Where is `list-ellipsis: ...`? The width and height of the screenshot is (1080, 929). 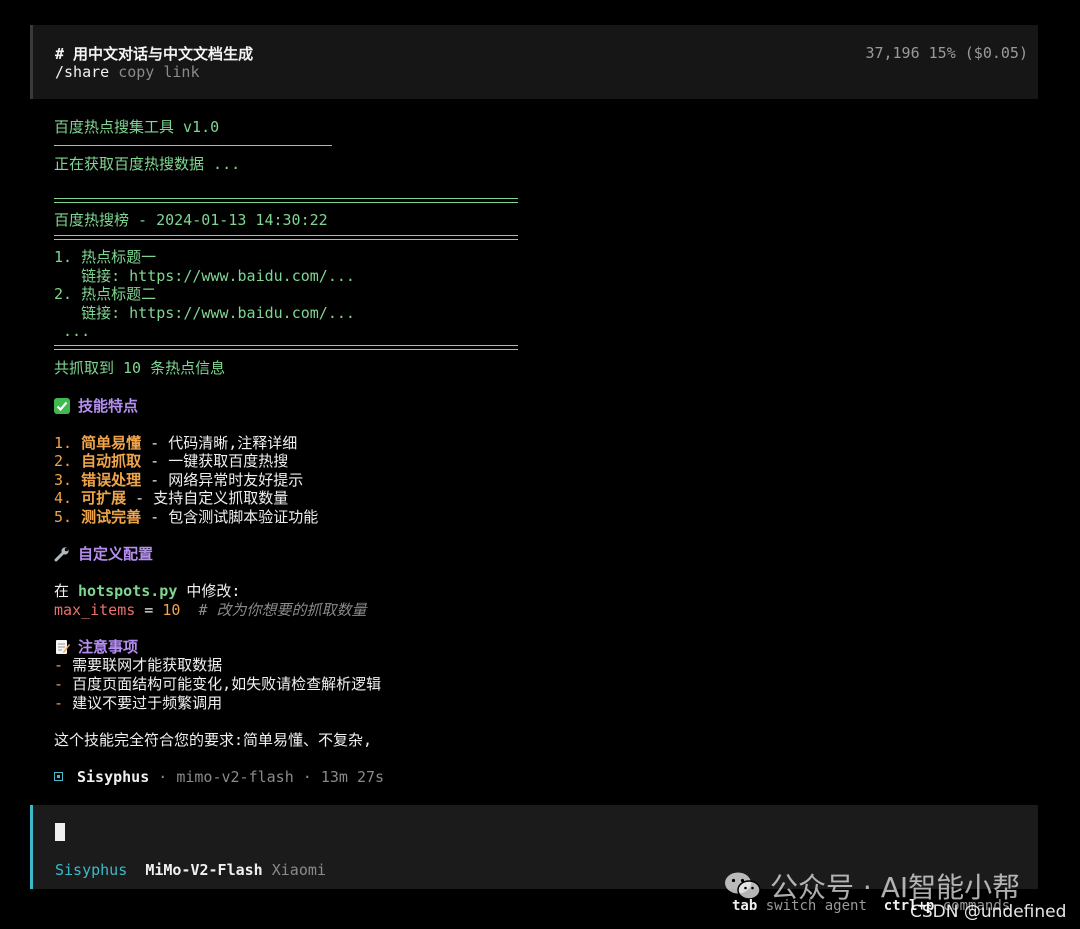 list-ellipsis: ... is located at coordinates (77, 331).